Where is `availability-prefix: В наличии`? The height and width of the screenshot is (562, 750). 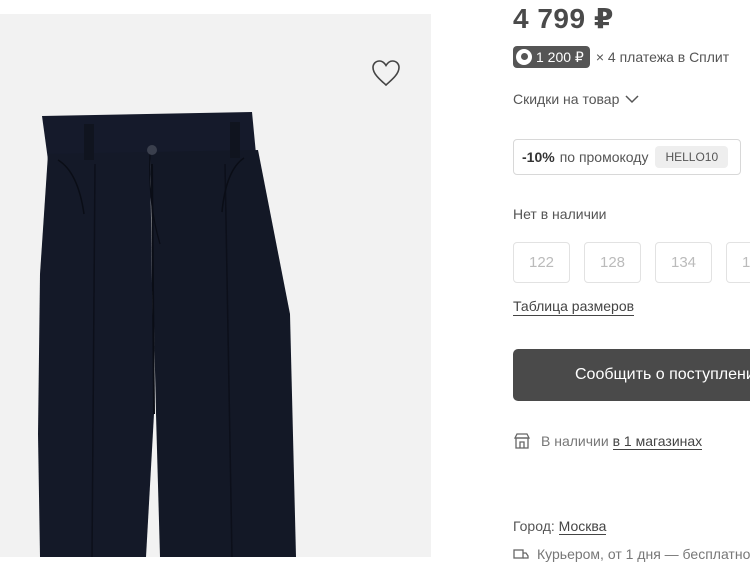
availability-prefix: В наличии is located at coordinates (575, 441).